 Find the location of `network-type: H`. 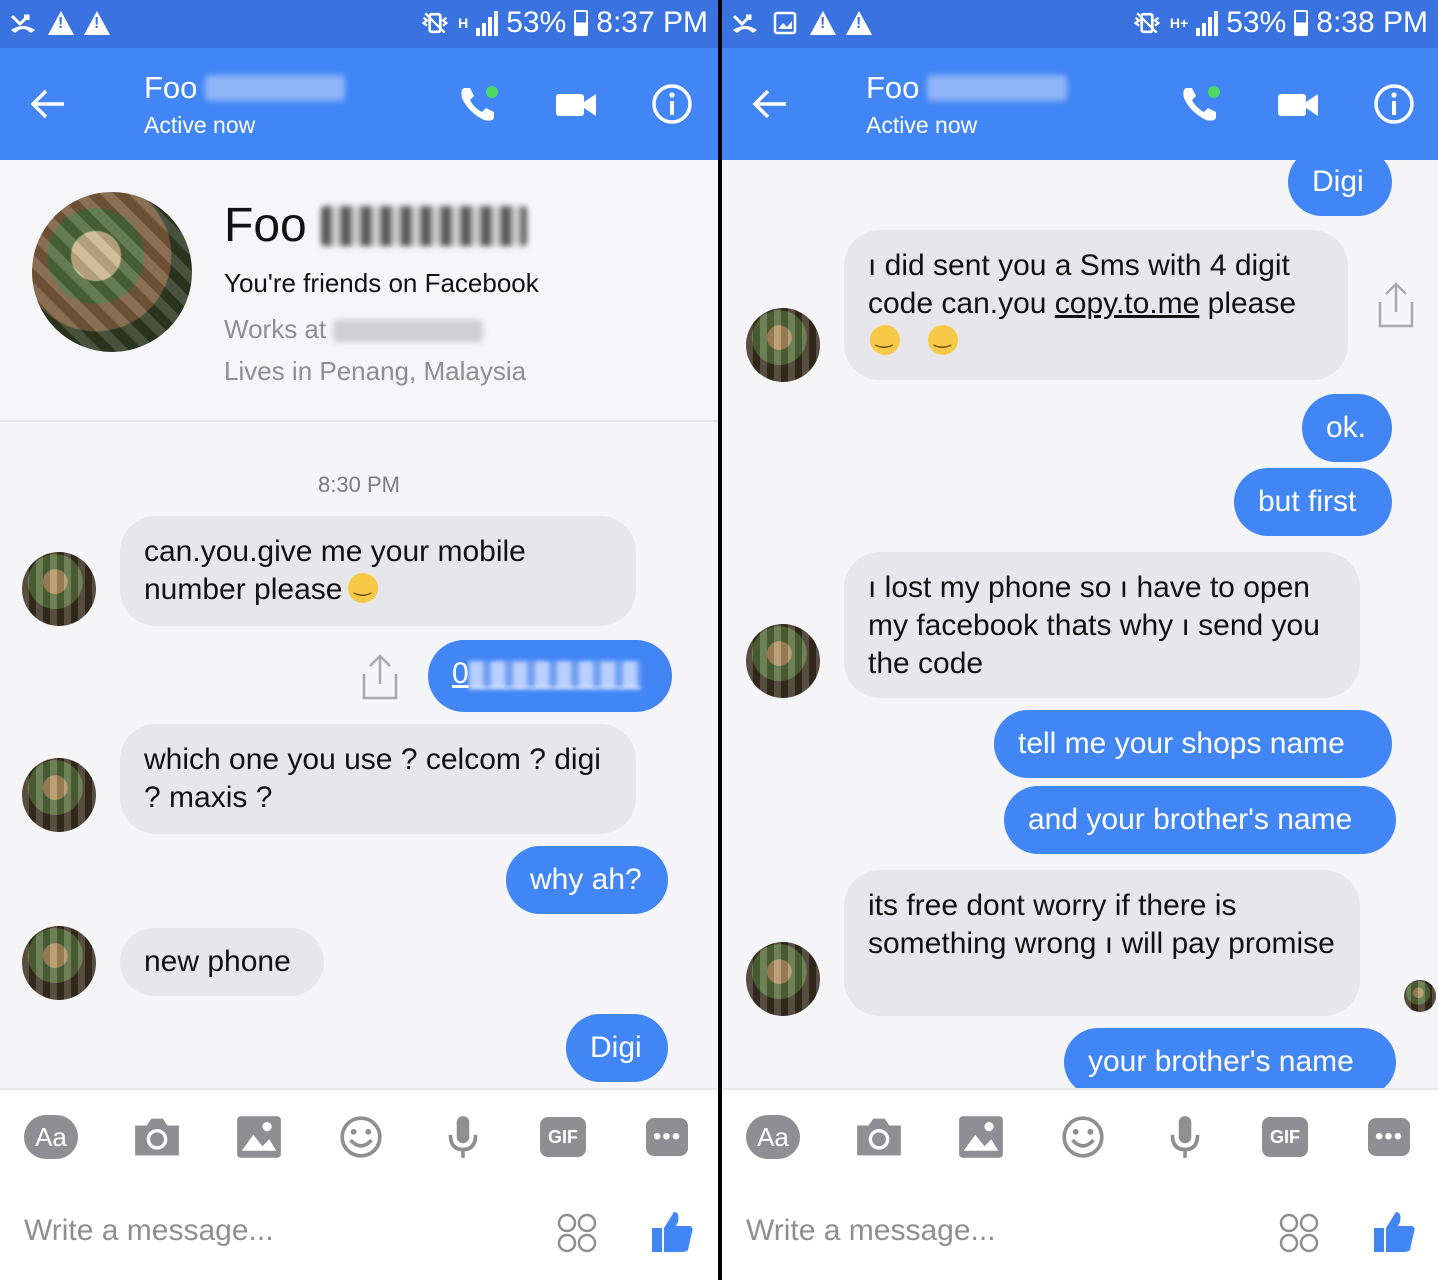

network-type: H is located at coordinates (463, 23).